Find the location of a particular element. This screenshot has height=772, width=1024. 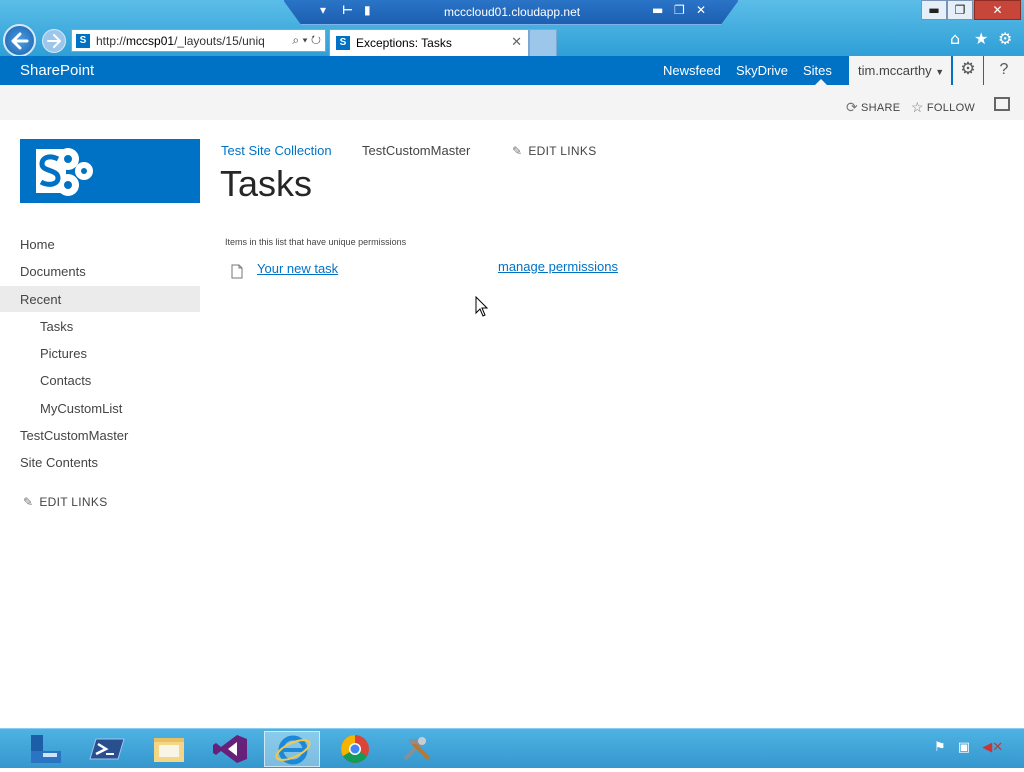

rdp-restore-icon: ❐ is located at coordinates (679, 10).